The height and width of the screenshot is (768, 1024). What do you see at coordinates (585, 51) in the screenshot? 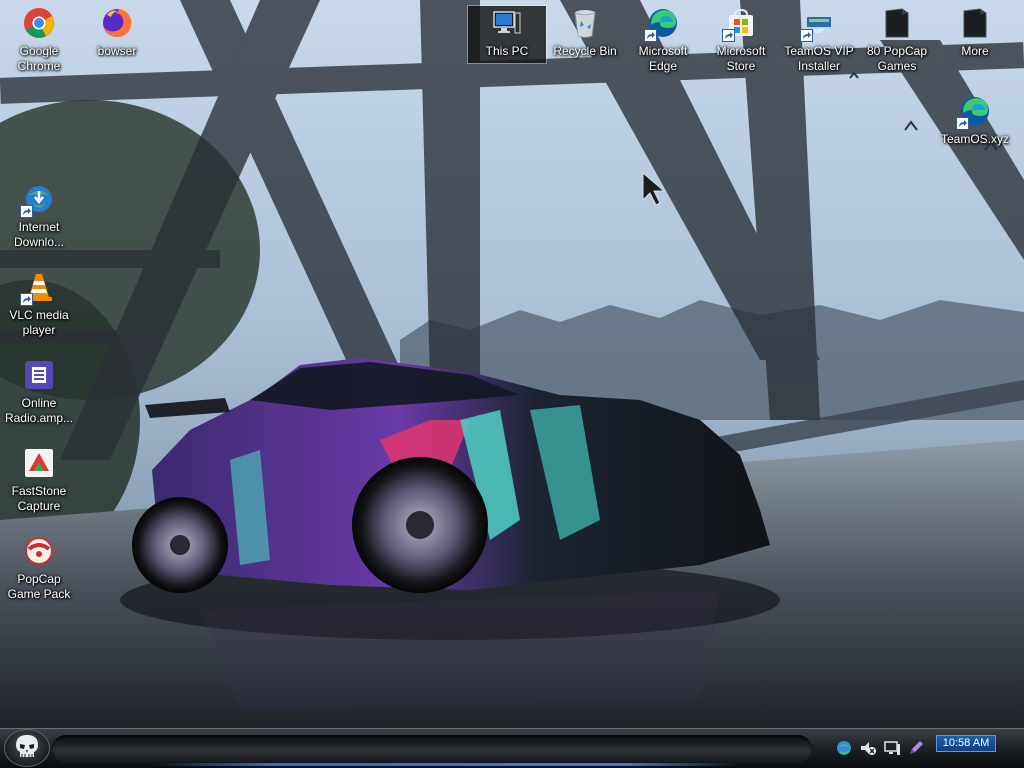
I see `desktop-icon-label: Recycle Bin` at bounding box center [585, 51].